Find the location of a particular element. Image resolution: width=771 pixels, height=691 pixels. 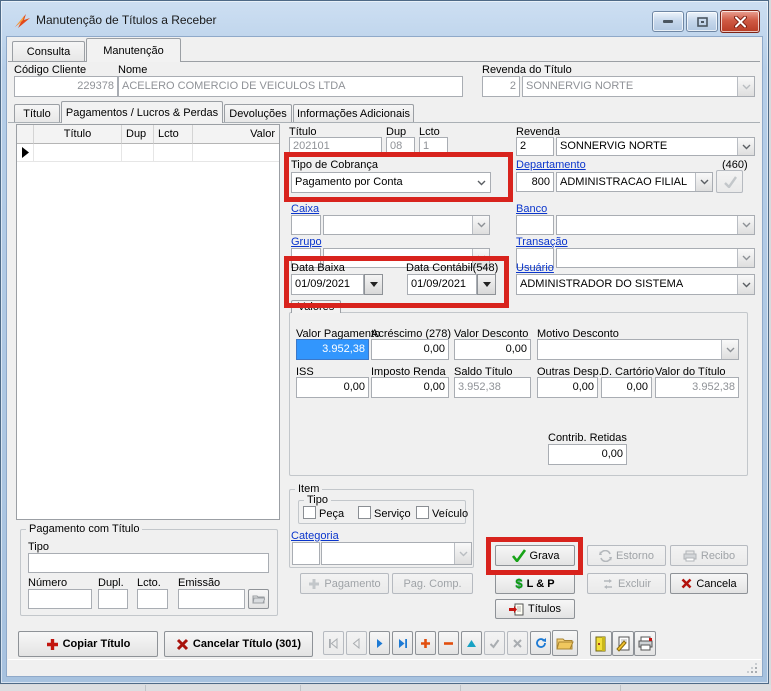

servico-checkbox is located at coordinates (364, 512).